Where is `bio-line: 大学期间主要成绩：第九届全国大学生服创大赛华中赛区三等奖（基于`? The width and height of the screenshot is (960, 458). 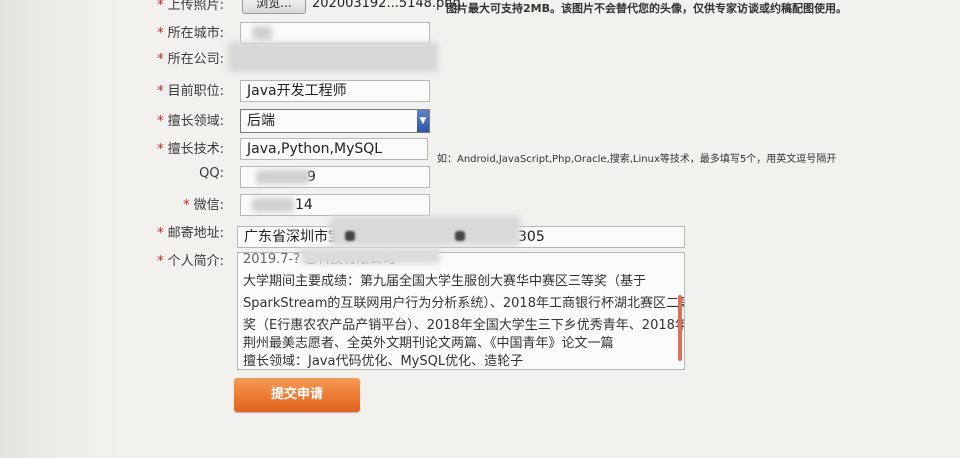 bio-line: 大学期间主要成绩：第九届全国大学生服创大赛华中赛区三等奖（基于 is located at coordinates (445, 281).